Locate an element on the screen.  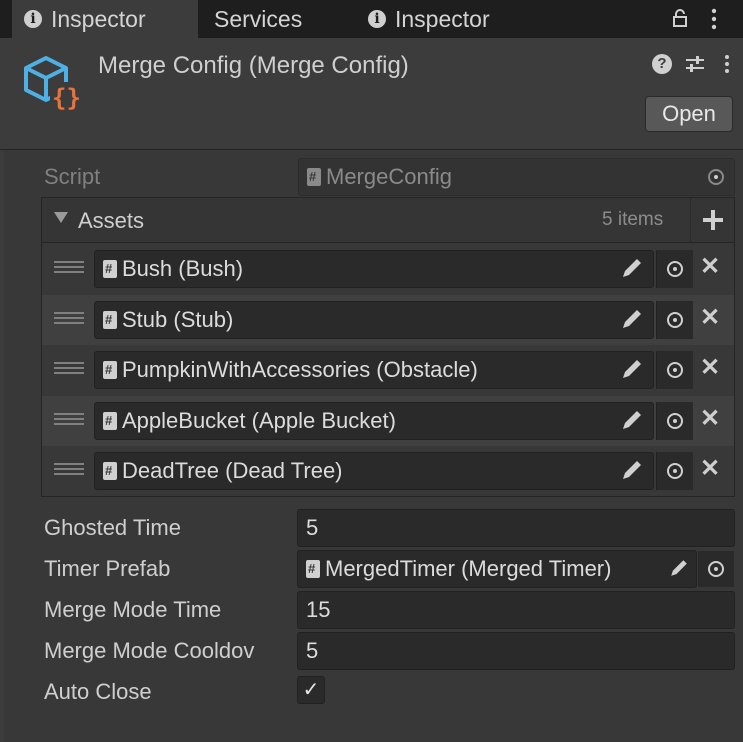
asset-object-field: PumpkinWithAccessories (Obstacle) is located at coordinates (374, 370).